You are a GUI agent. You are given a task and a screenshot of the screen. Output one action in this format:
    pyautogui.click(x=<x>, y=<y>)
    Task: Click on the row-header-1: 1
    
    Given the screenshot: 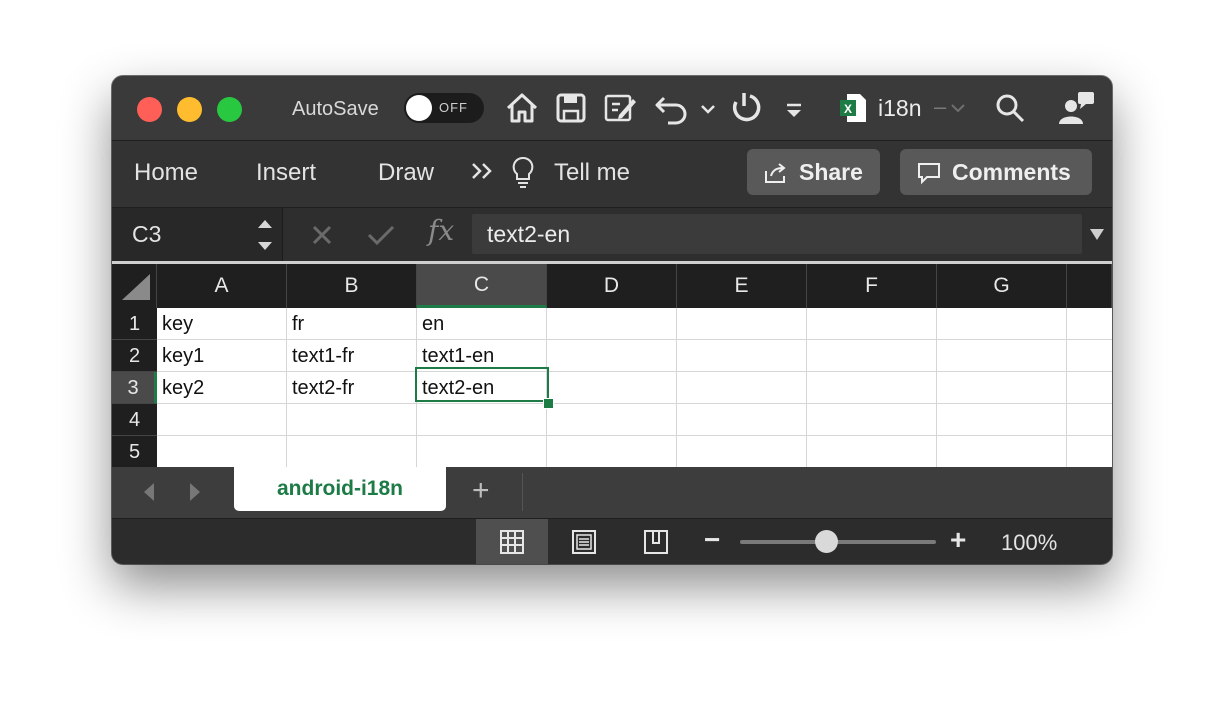 What is the action you would take?
    pyautogui.click(x=134, y=324)
    